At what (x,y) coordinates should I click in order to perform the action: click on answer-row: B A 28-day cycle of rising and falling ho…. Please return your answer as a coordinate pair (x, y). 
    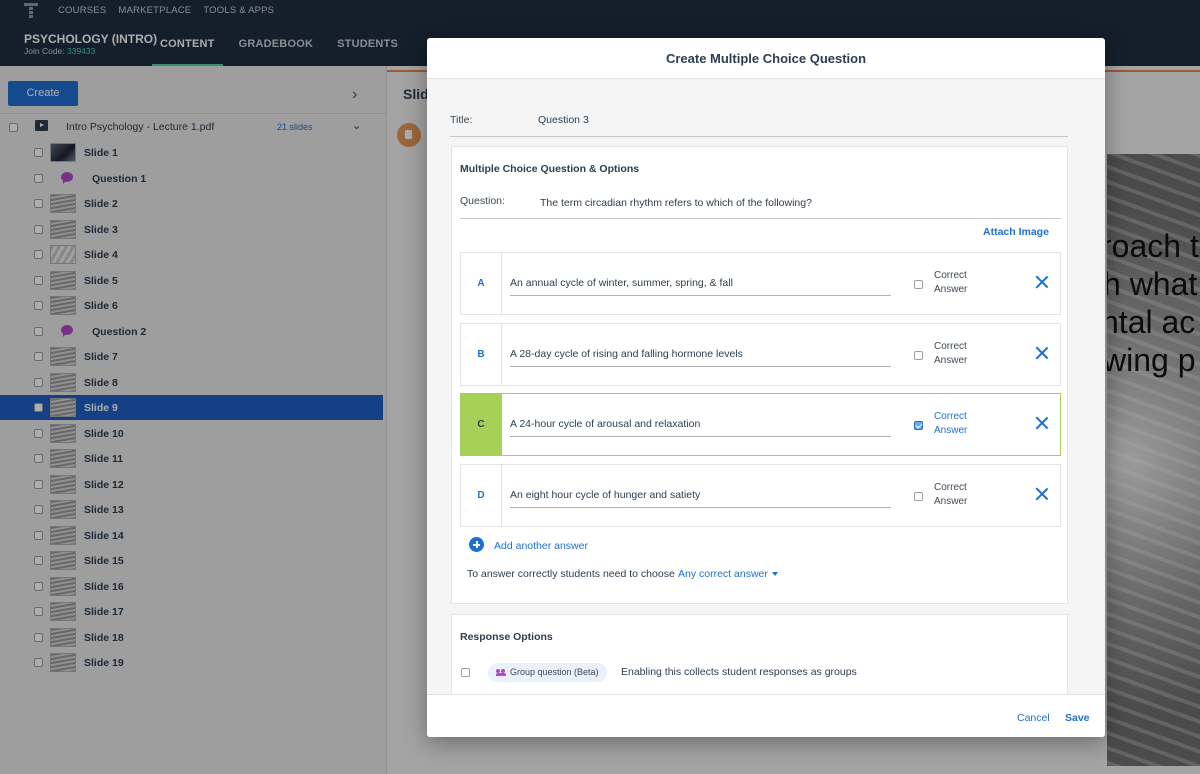
    Looking at the image, I should click on (760, 354).